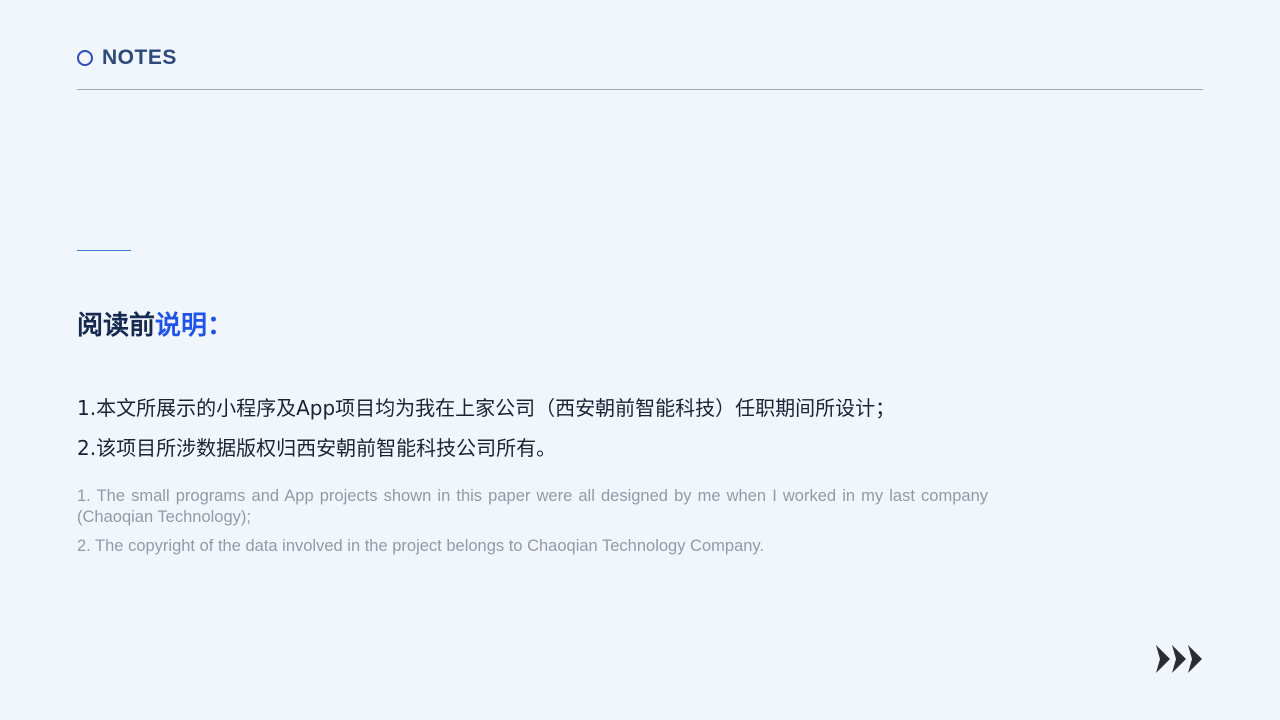  I want to click on heading-dark-text: 阅读前, so click(116, 326).